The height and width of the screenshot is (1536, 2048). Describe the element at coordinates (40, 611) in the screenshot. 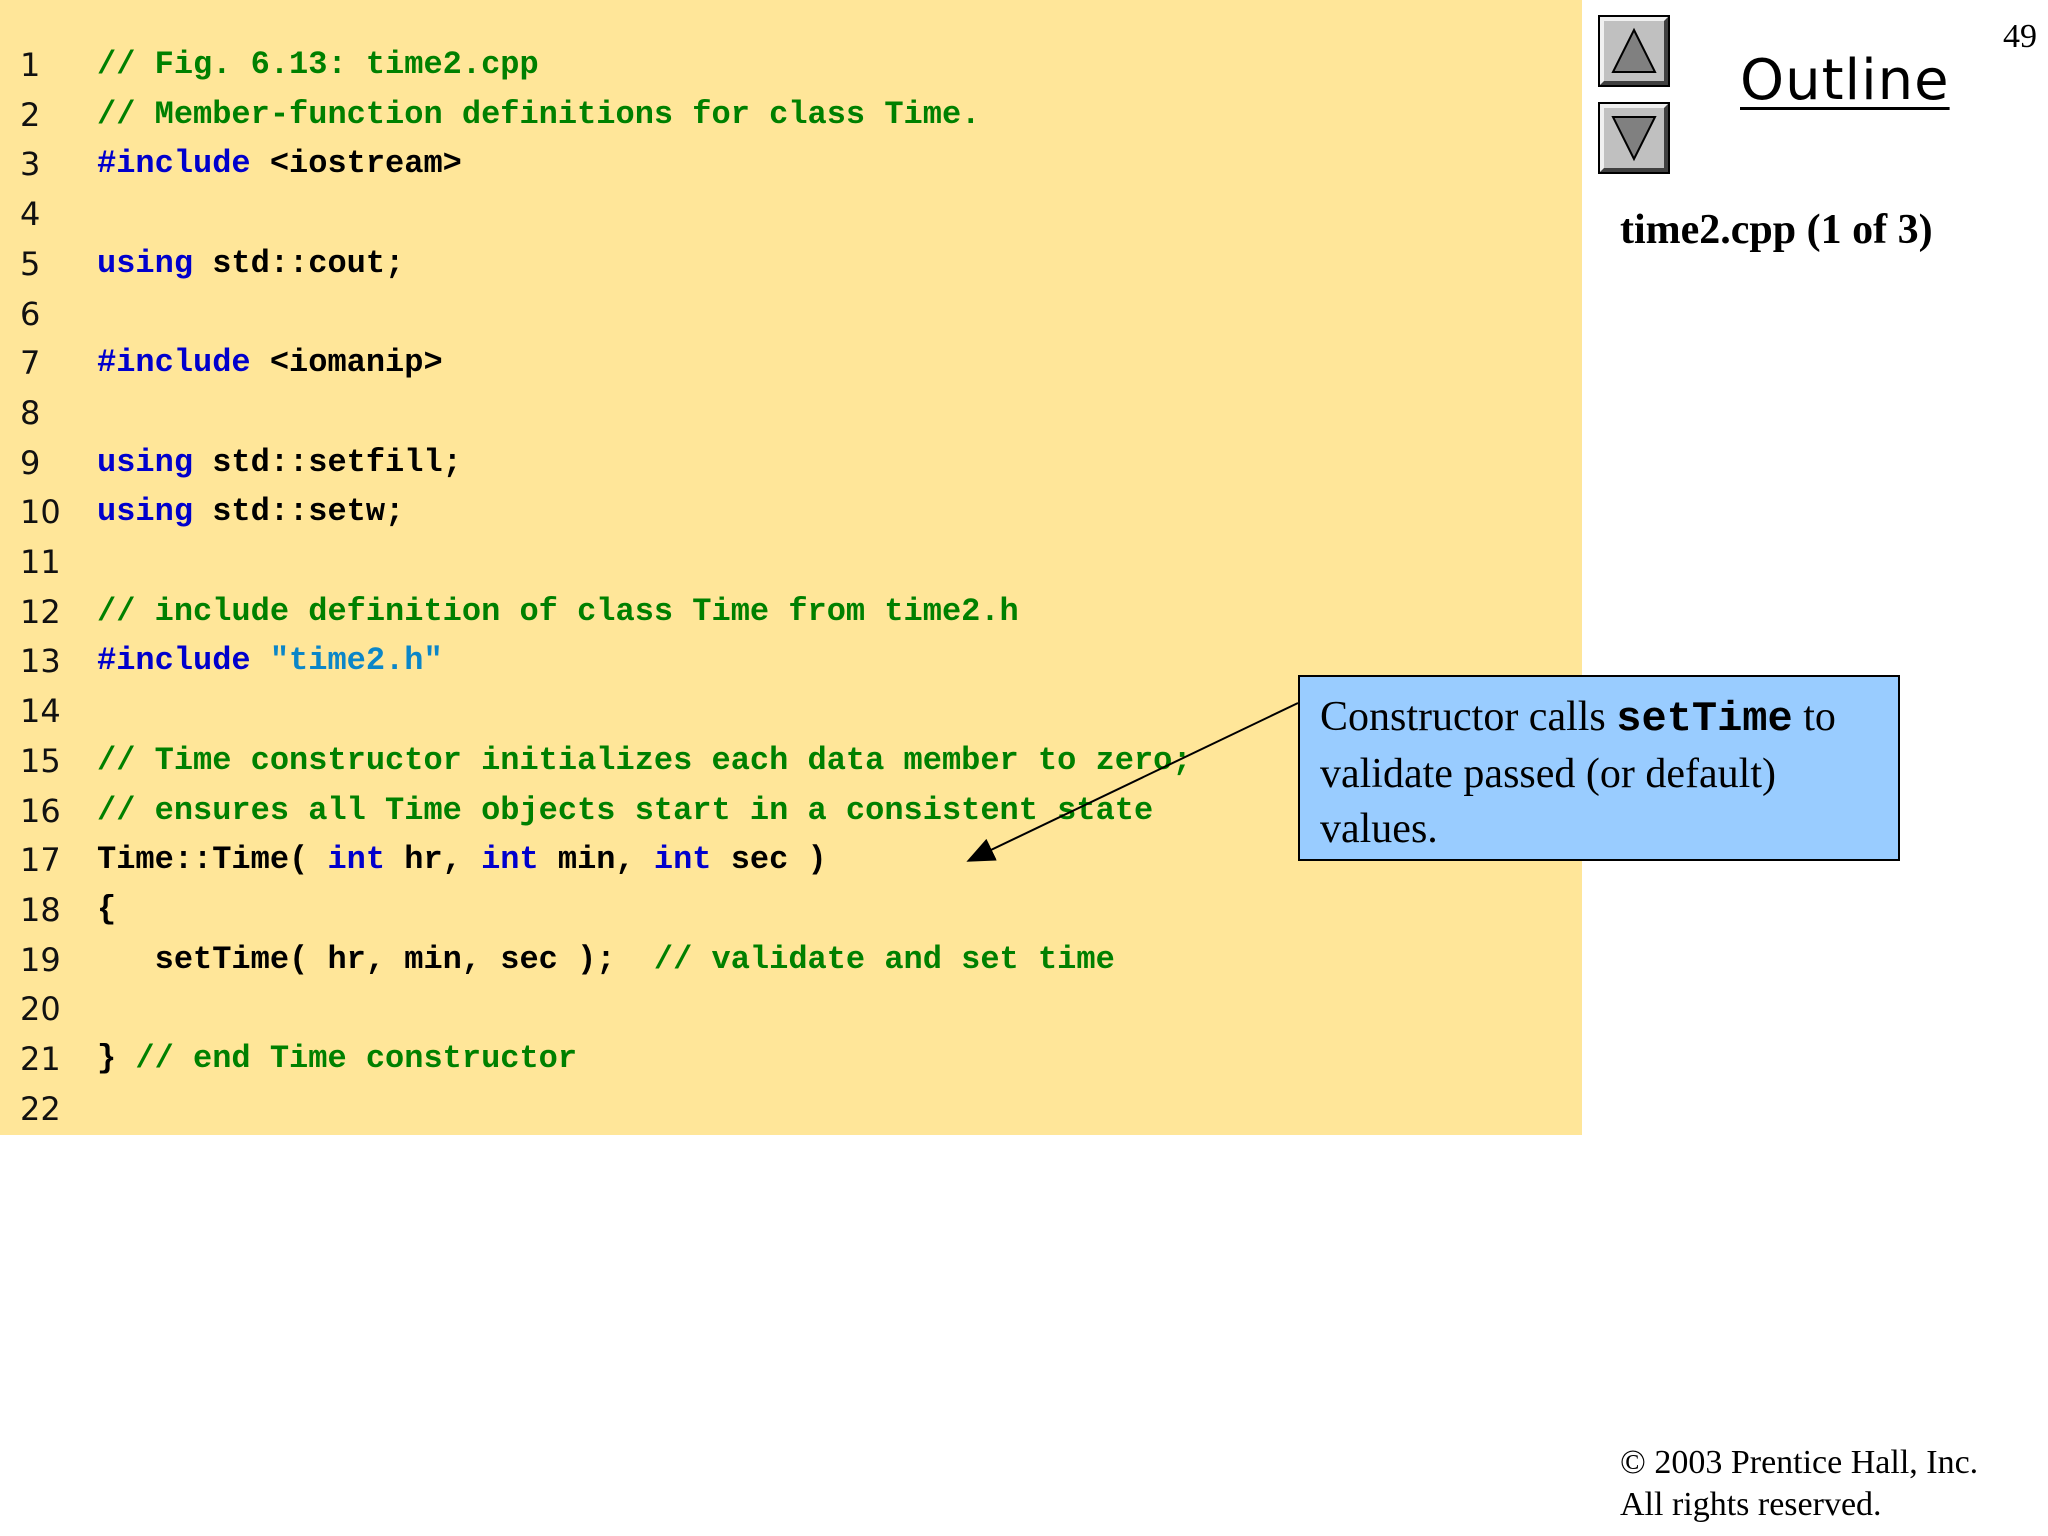

I see `line-number: 12` at that location.